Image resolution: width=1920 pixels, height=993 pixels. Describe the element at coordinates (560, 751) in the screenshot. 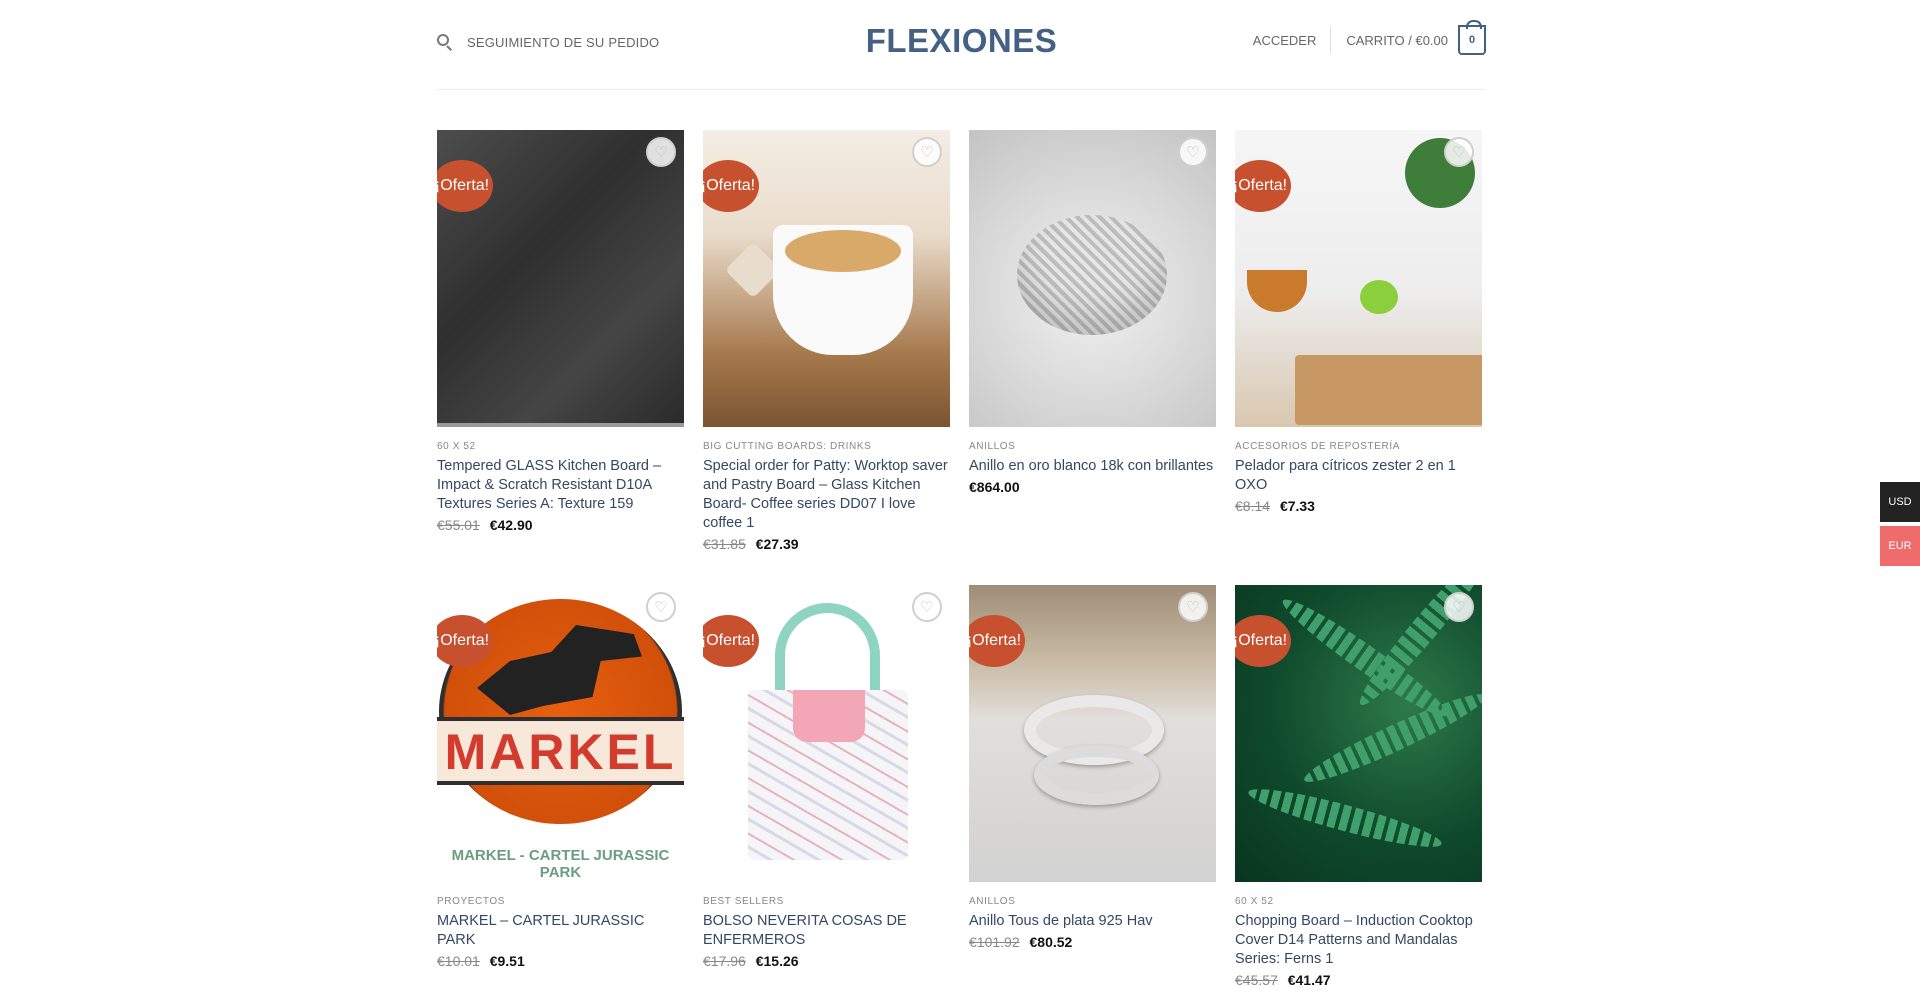

I see `image-logo-text: MARKEL` at that location.